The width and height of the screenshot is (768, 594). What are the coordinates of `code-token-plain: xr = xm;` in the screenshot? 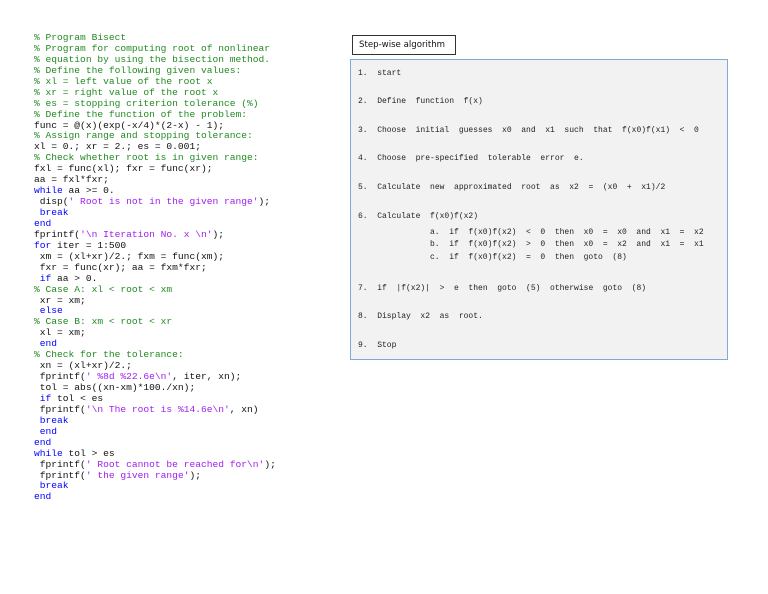 It's located at (60, 300).